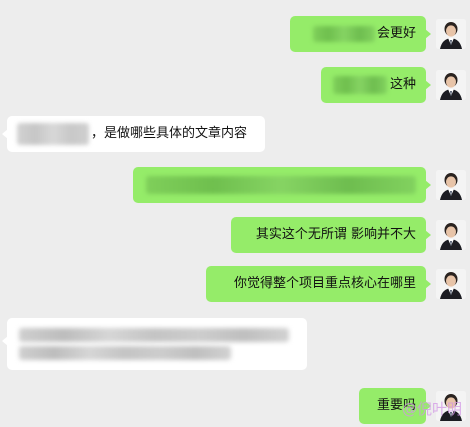 Image resolution: width=470 pixels, height=427 pixels. I want to click on message-bubble-incoming: ，是做哪些具体的文章内容, so click(133, 134).